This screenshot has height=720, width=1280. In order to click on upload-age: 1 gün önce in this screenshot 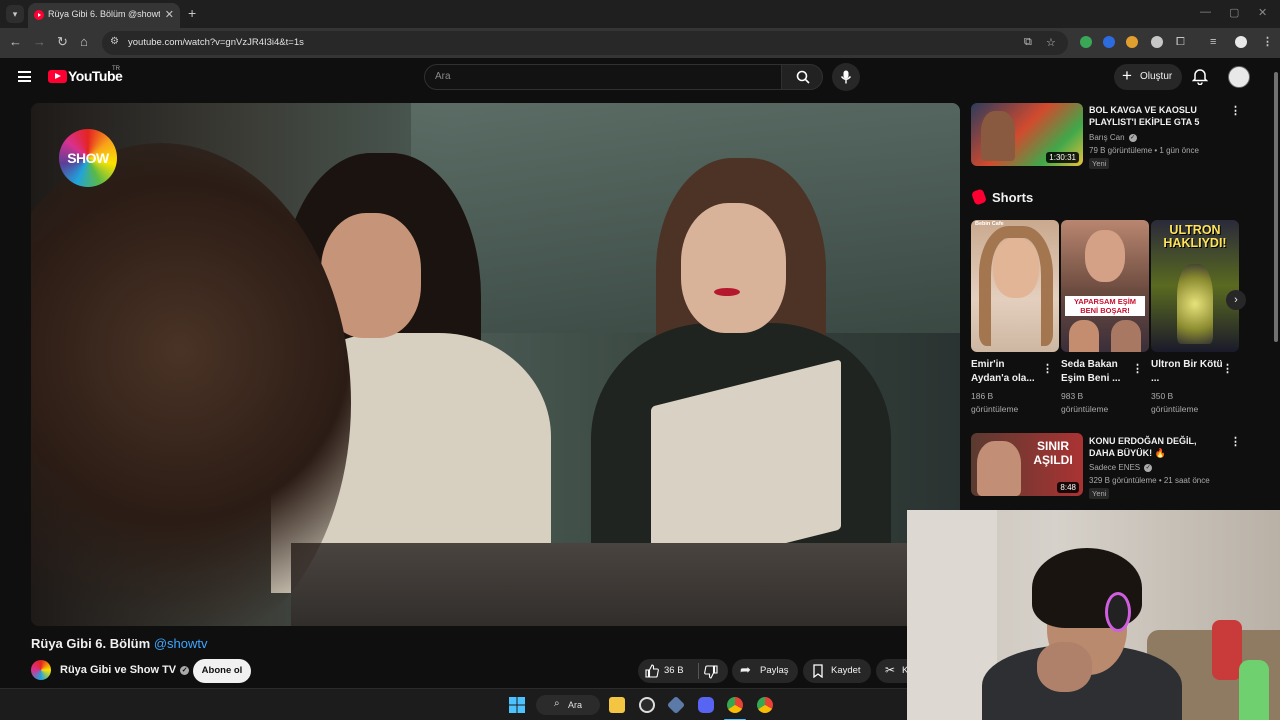, I will do `click(1179, 150)`.